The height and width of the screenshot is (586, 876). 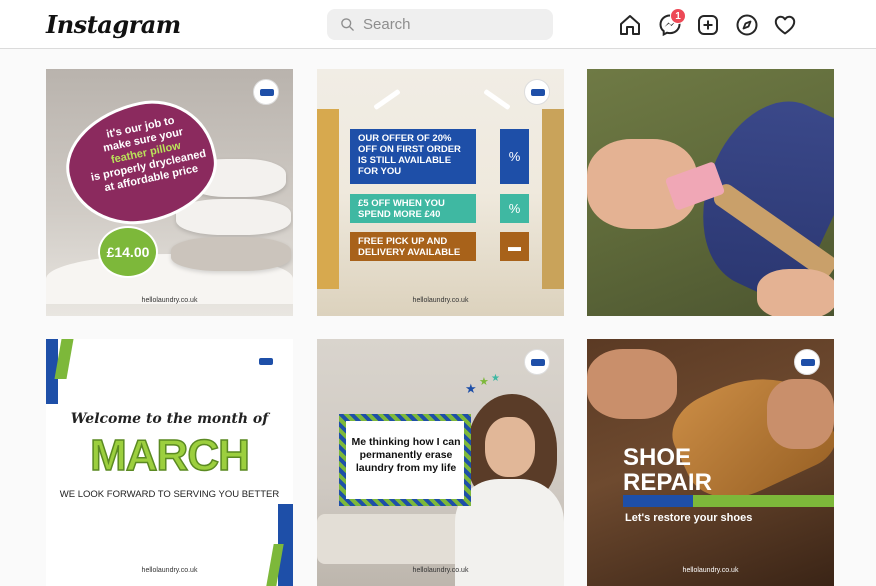 What do you see at coordinates (510, 447) in the screenshot?
I see `woman-face-image` at bounding box center [510, 447].